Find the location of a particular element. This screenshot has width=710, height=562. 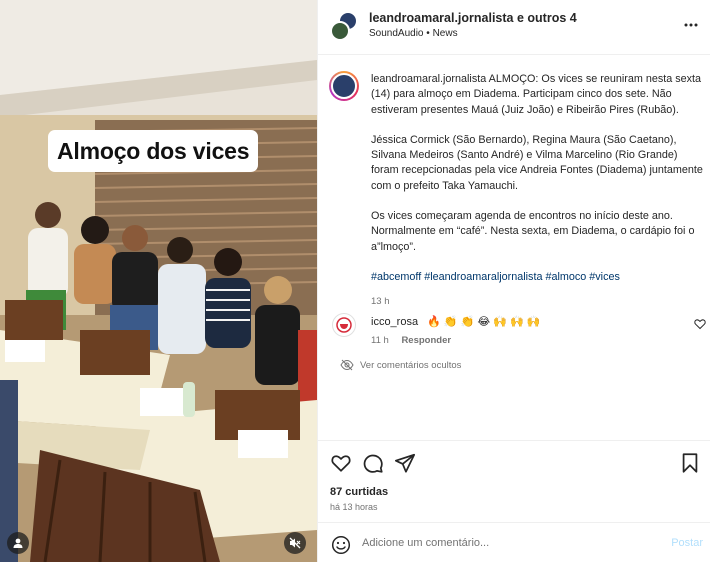

share-icon is located at coordinates (405, 463).